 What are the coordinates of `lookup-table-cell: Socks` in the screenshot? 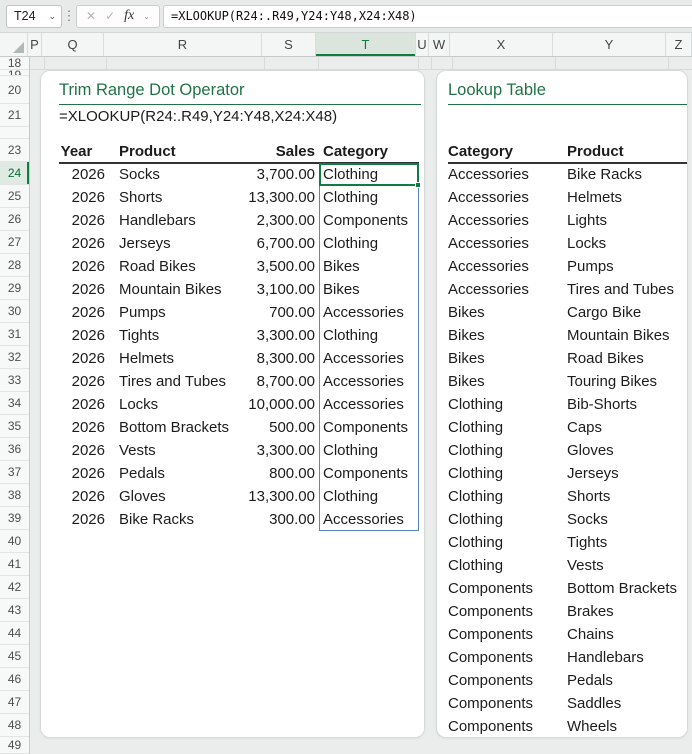 It's located at (626, 519).